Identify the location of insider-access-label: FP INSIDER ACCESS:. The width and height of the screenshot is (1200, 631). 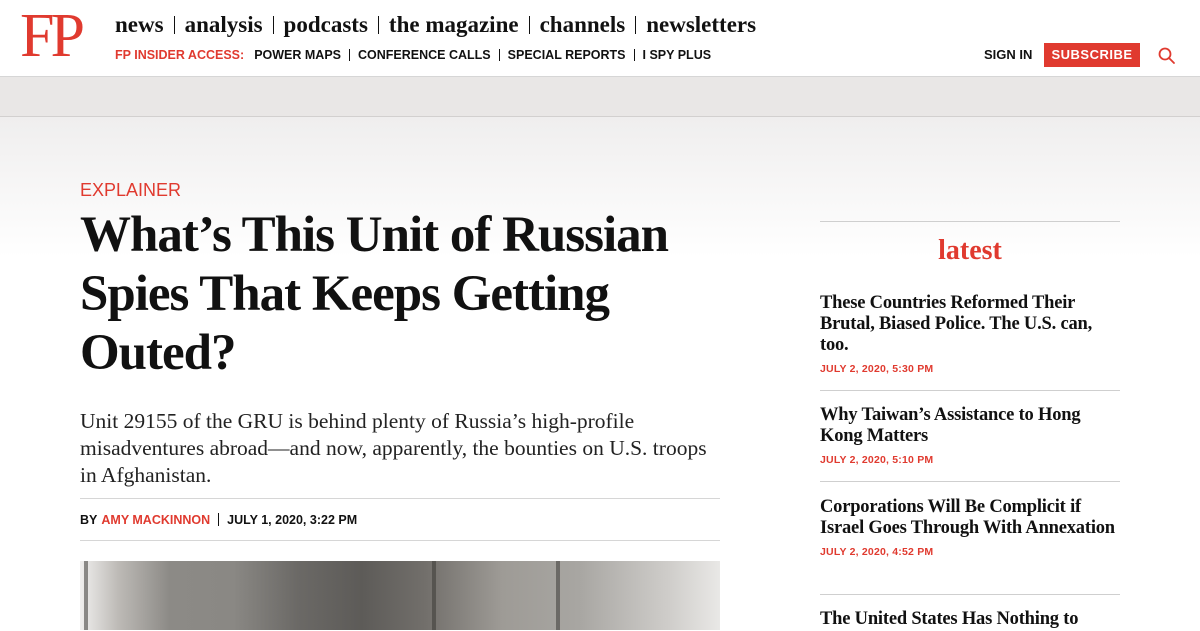
(180, 55).